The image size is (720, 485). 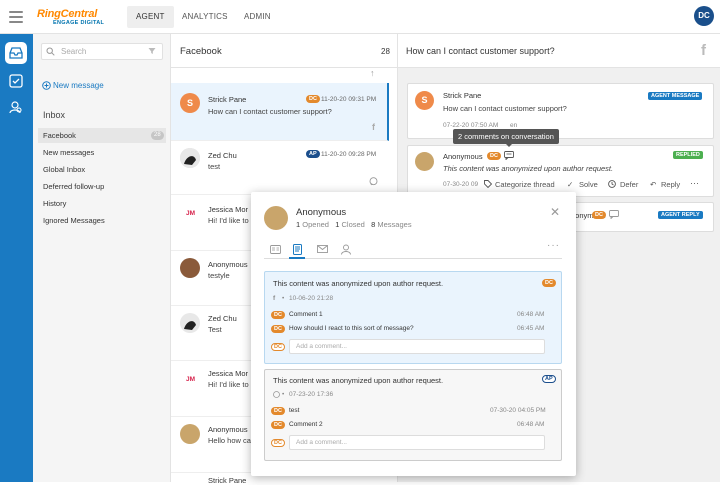 I want to click on note-date: 07-23-20 17:36, so click(x=311, y=394).